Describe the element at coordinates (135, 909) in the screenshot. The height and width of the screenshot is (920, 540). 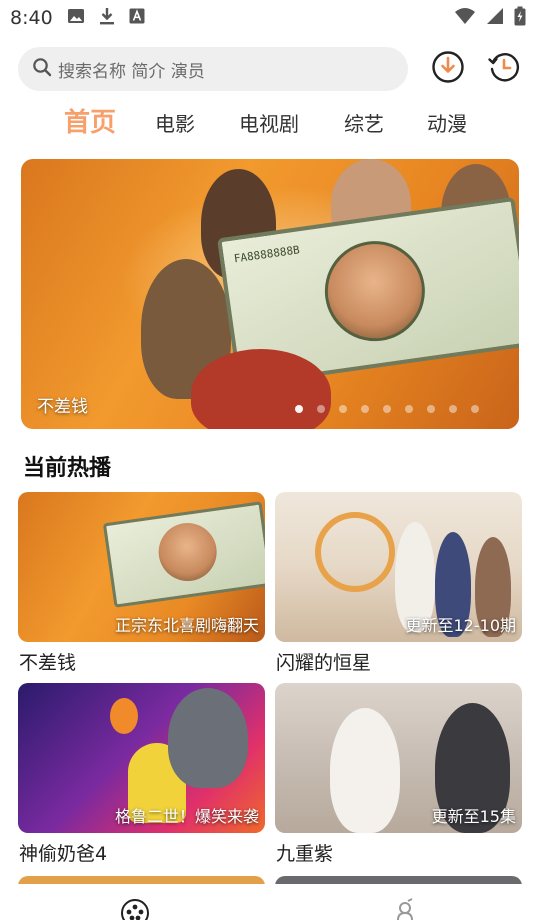
I see `film-reel-icon` at that location.